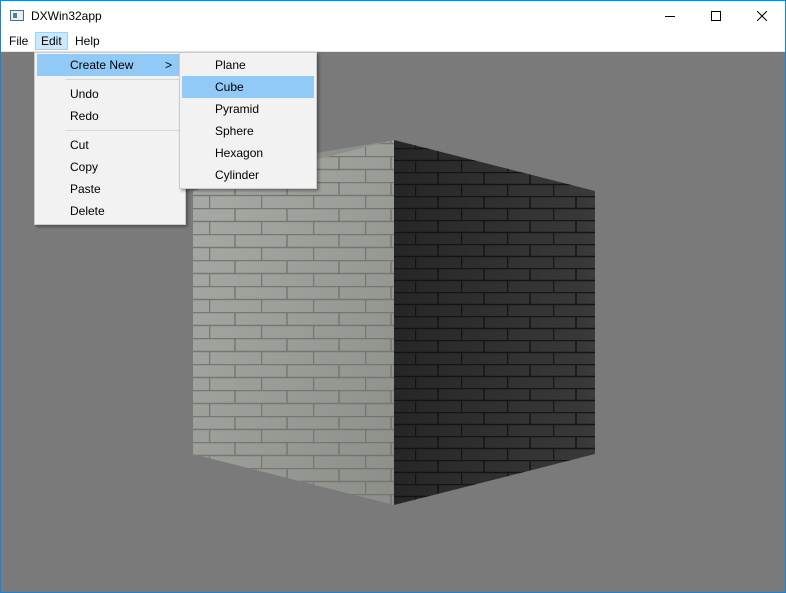 The height and width of the screenshot is (593, 786). Describe the element at coordinates (79, 145) in the screenshot. I see `menu-item-cut-label: Cut` at that location.